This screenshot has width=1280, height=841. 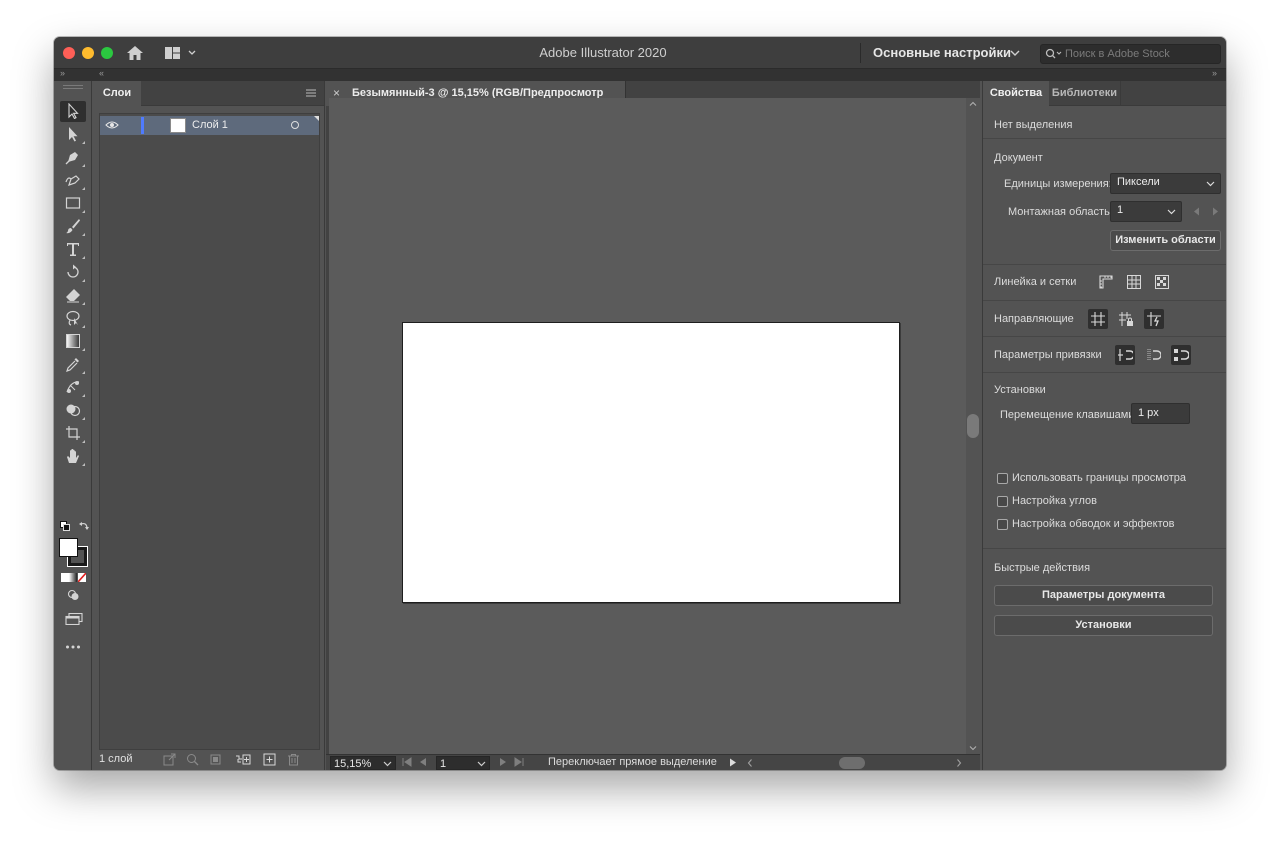 What do you see at coordinates (651, 462) in the screenshot?
I see `artboard` at bounding box center [651, 462].